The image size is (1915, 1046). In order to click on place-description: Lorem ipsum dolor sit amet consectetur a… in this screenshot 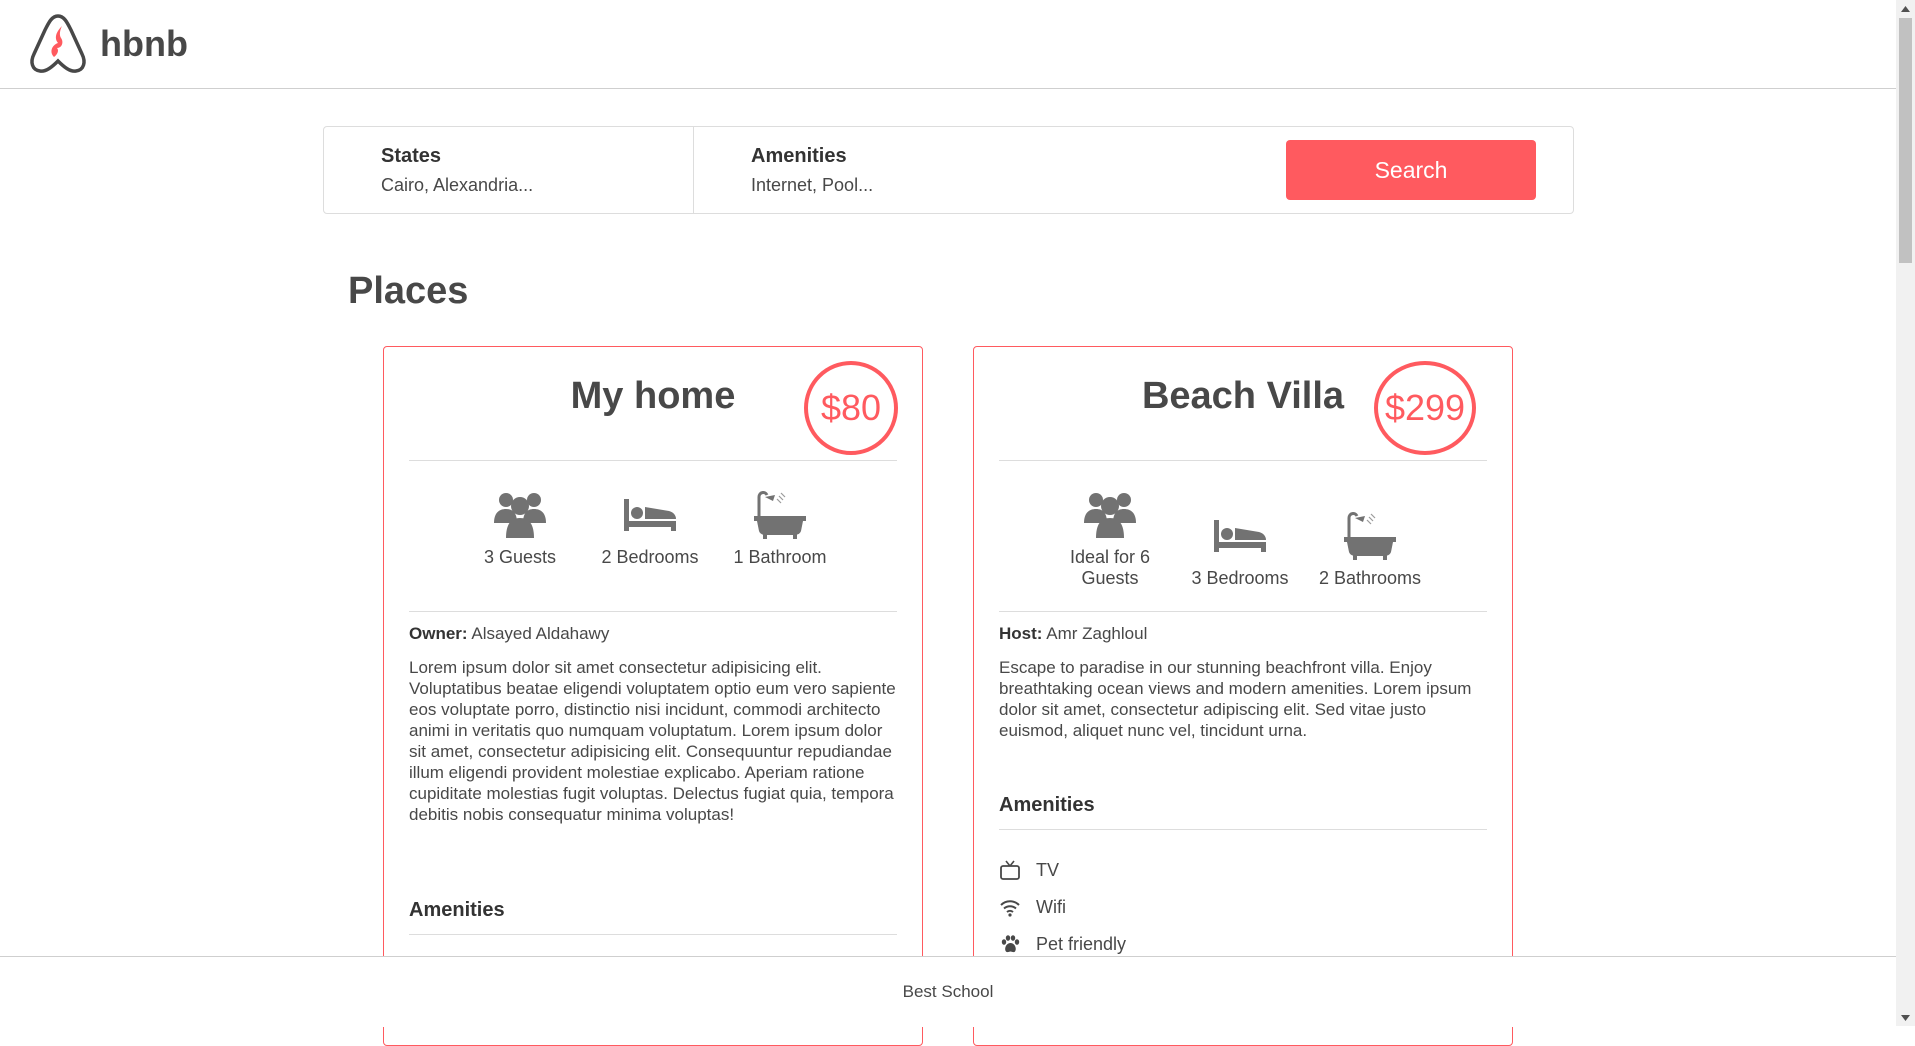, I will do `click(652, 741)`.